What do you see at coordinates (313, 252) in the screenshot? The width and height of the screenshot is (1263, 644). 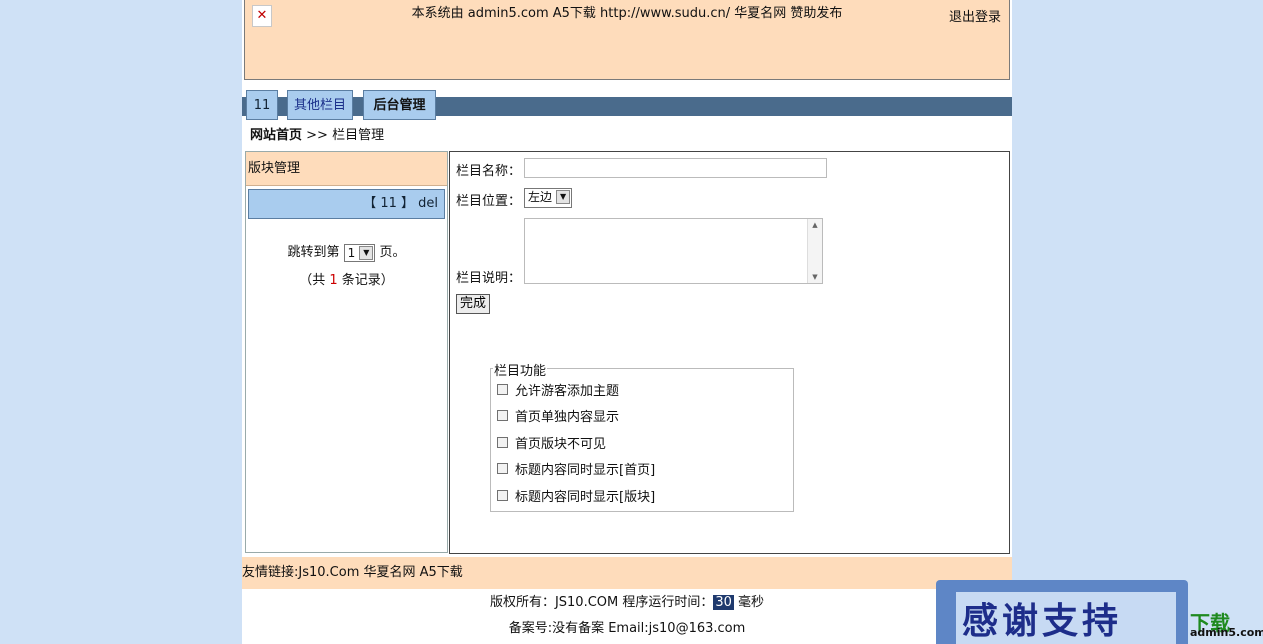 I see `jump-prefix: 跳转到第` at bounding box center [313, 252].